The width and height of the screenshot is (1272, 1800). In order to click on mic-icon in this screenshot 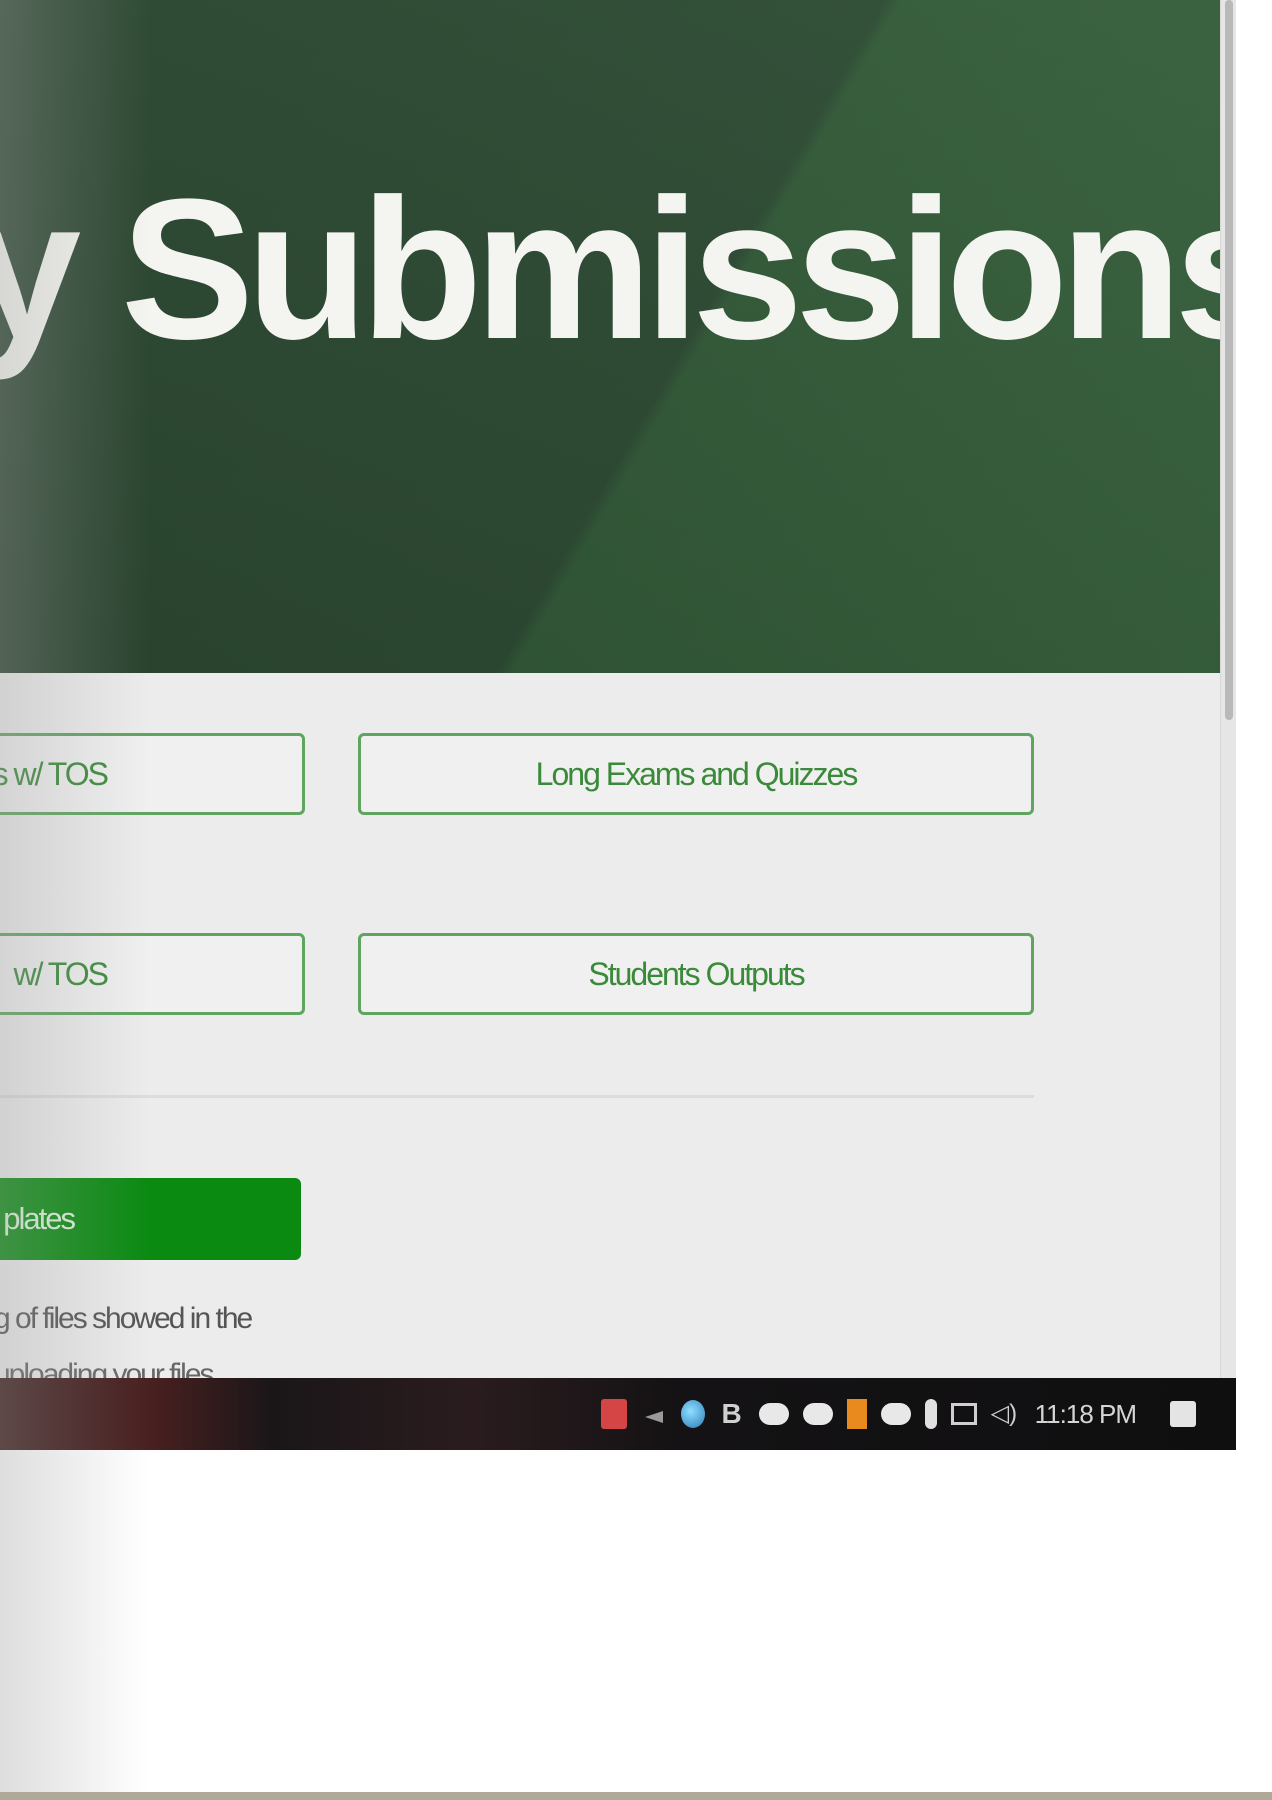, I will do `click(930, 1414)`.